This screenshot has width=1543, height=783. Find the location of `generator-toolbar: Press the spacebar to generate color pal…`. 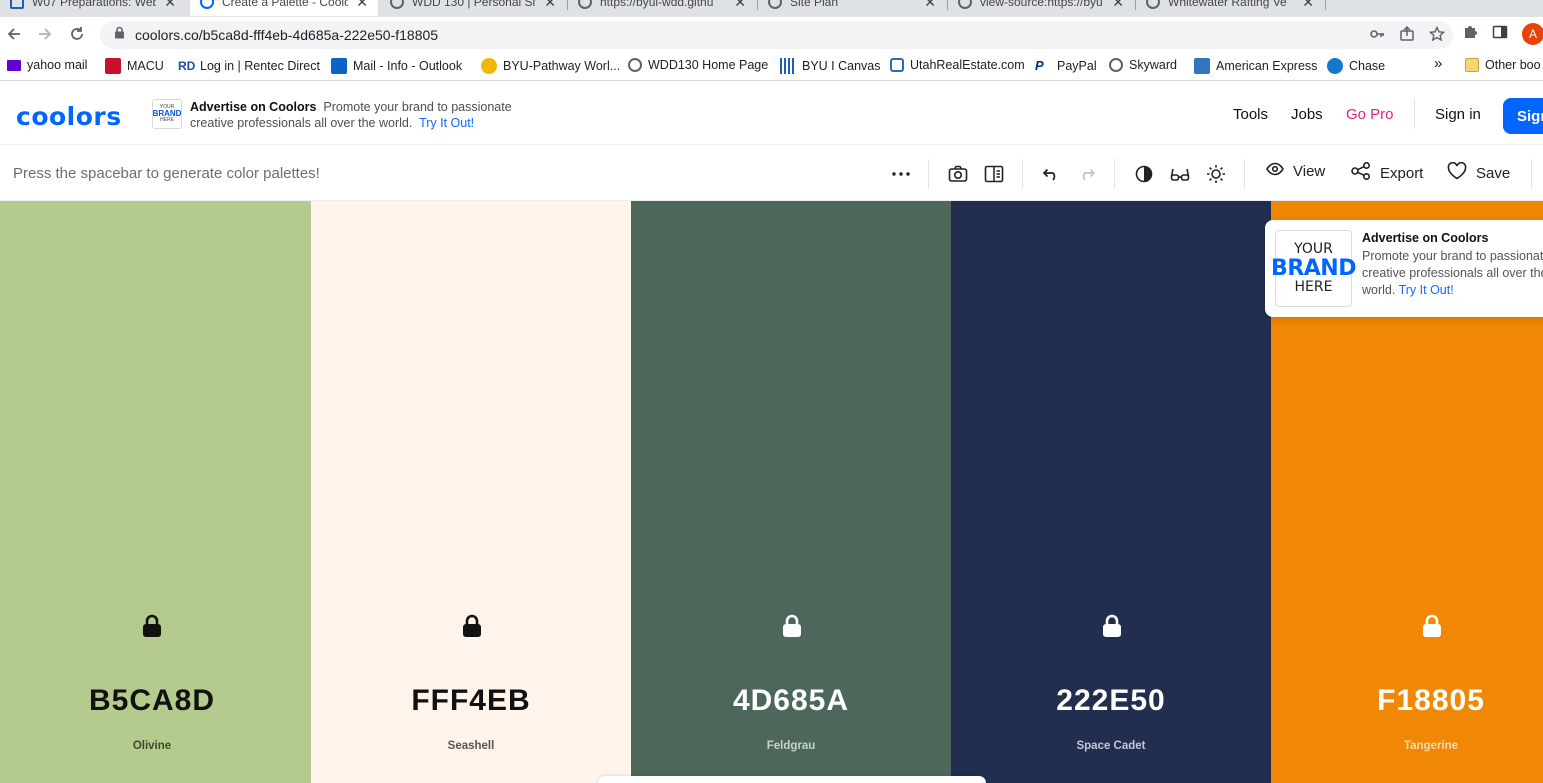

generator-toolbar: Press the spacebar to generate color pal… is located at coordinates (771, 173).